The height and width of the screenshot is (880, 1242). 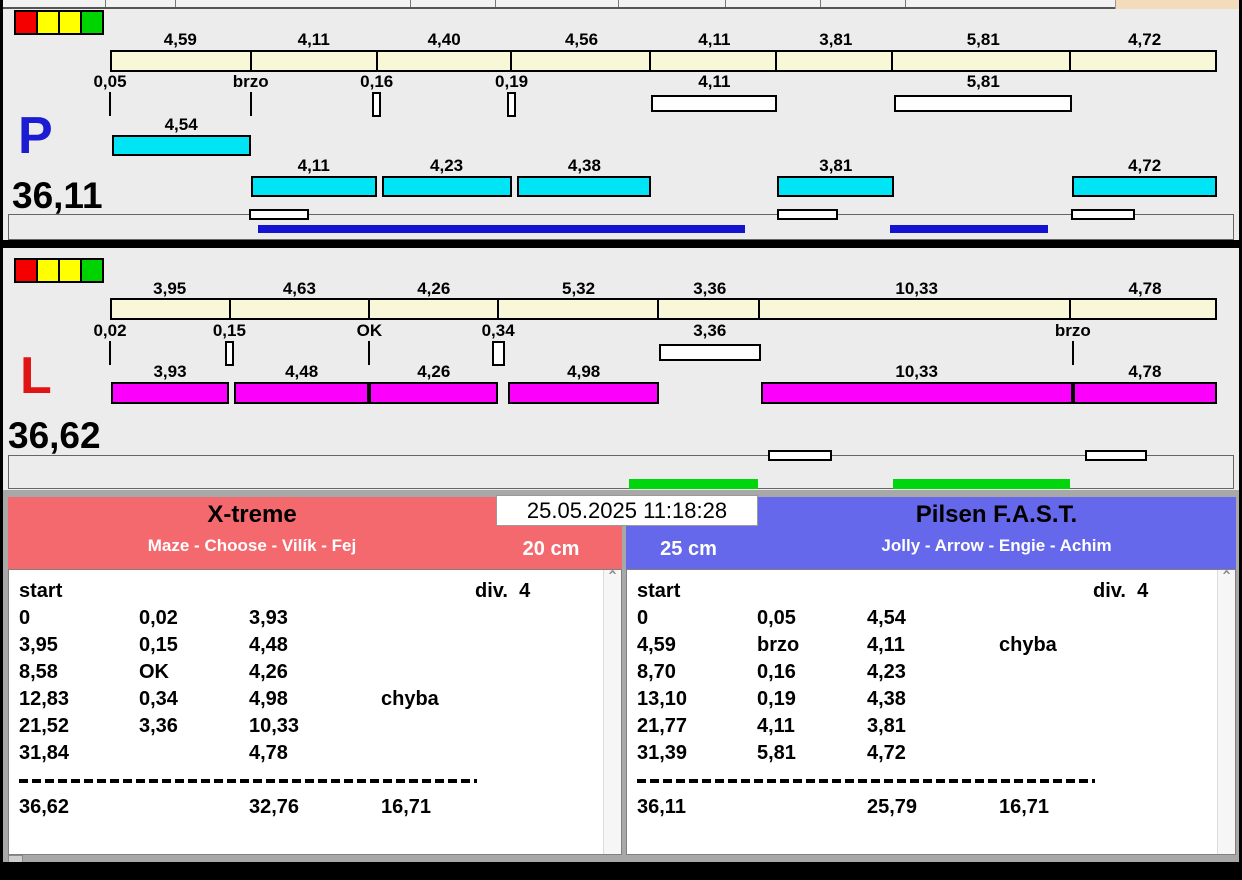 I want to click on split-cell: 31,39, so click(x=662, y=753).